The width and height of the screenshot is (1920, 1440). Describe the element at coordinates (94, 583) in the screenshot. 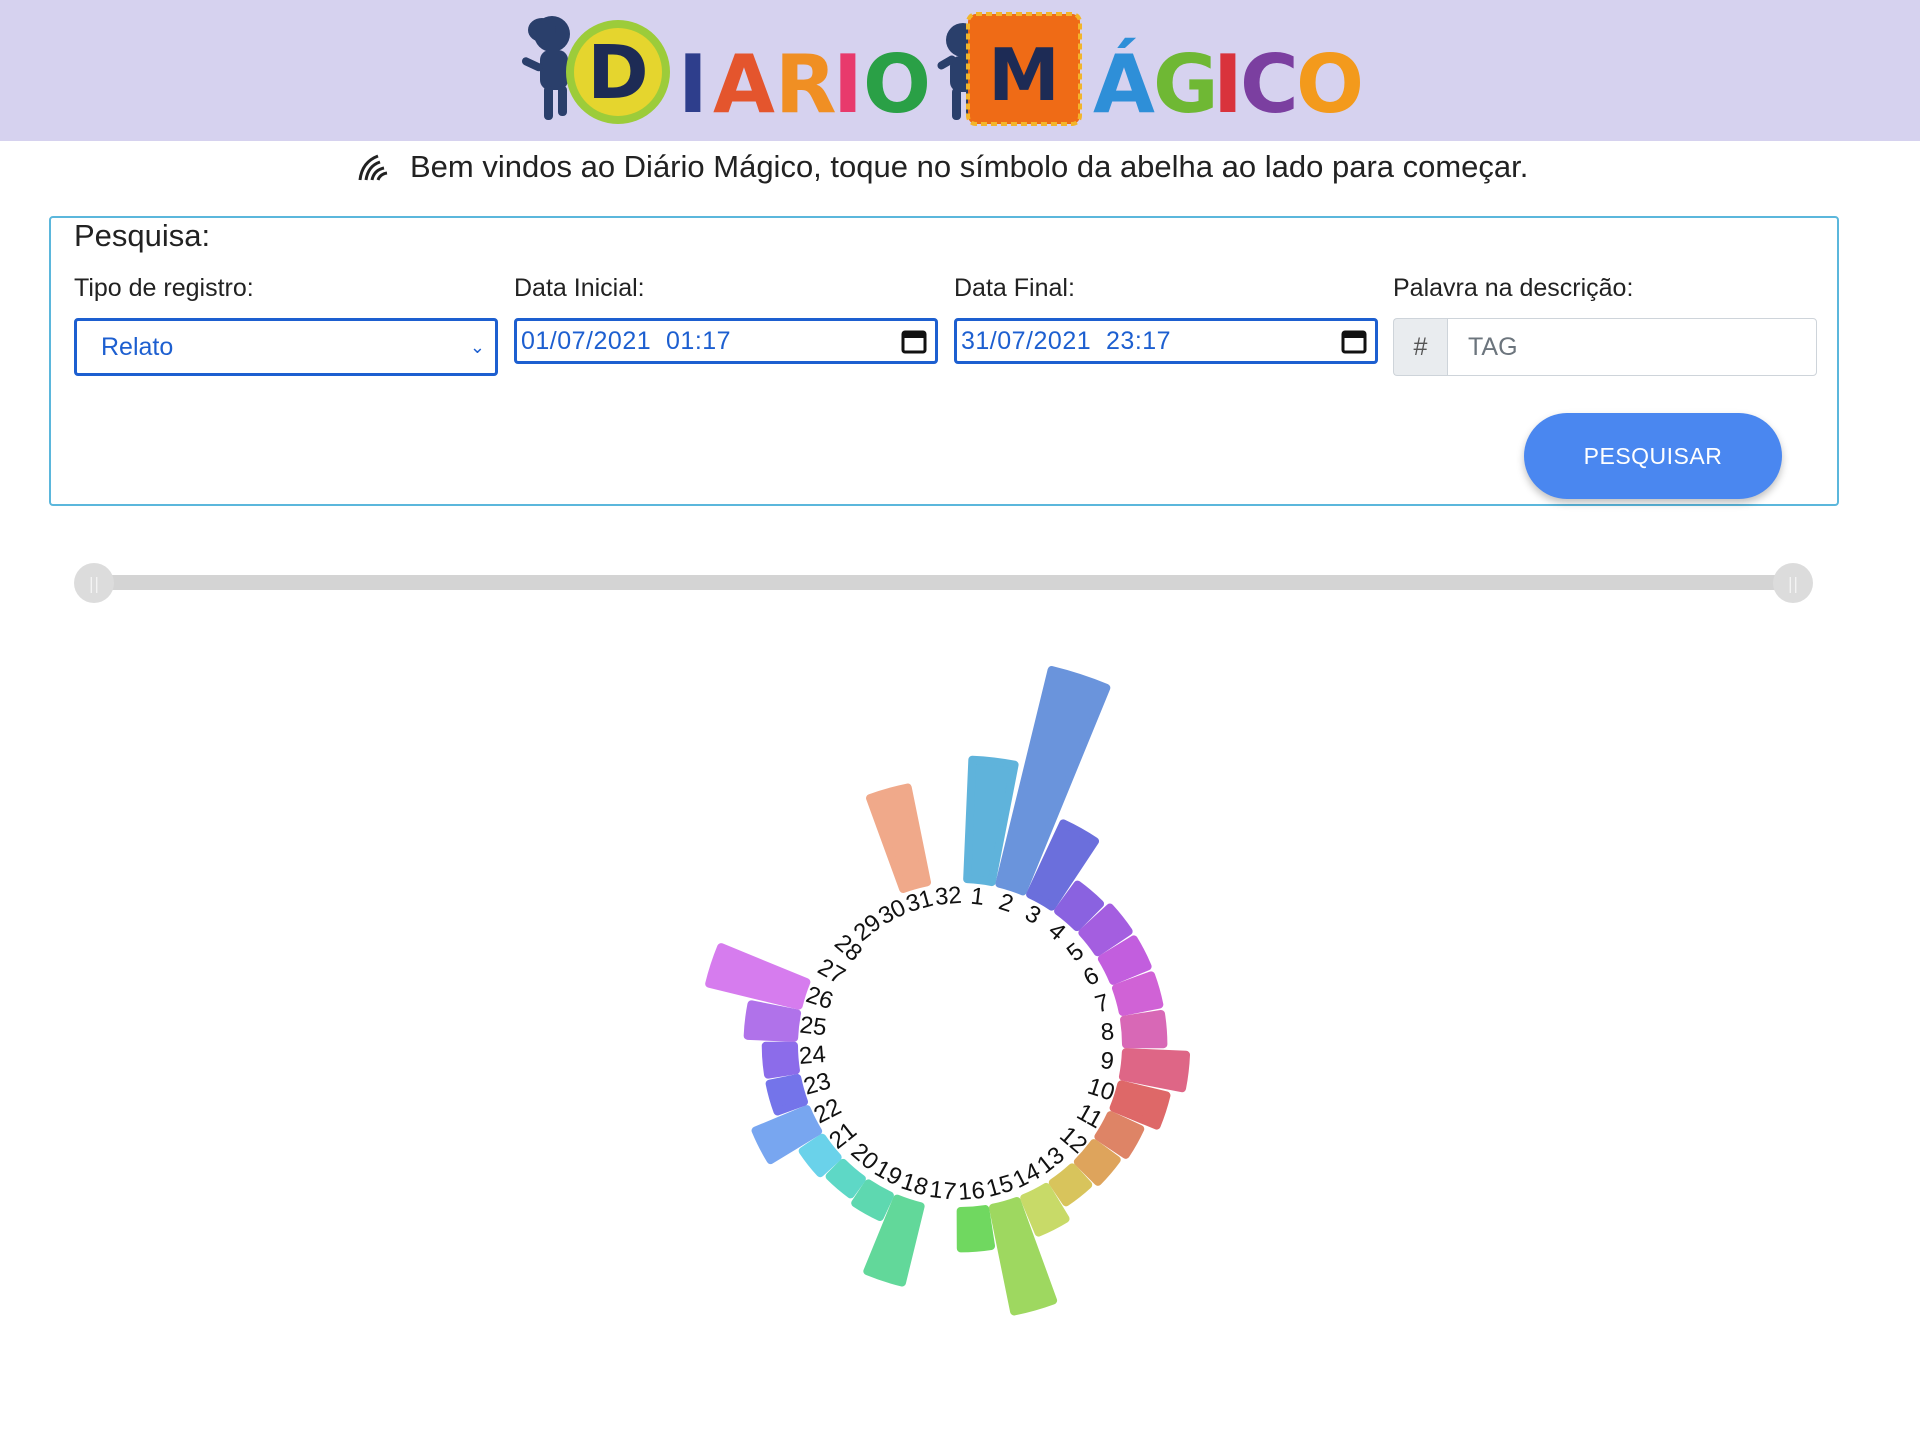

I see `slider-start-handle: ||` at that location.